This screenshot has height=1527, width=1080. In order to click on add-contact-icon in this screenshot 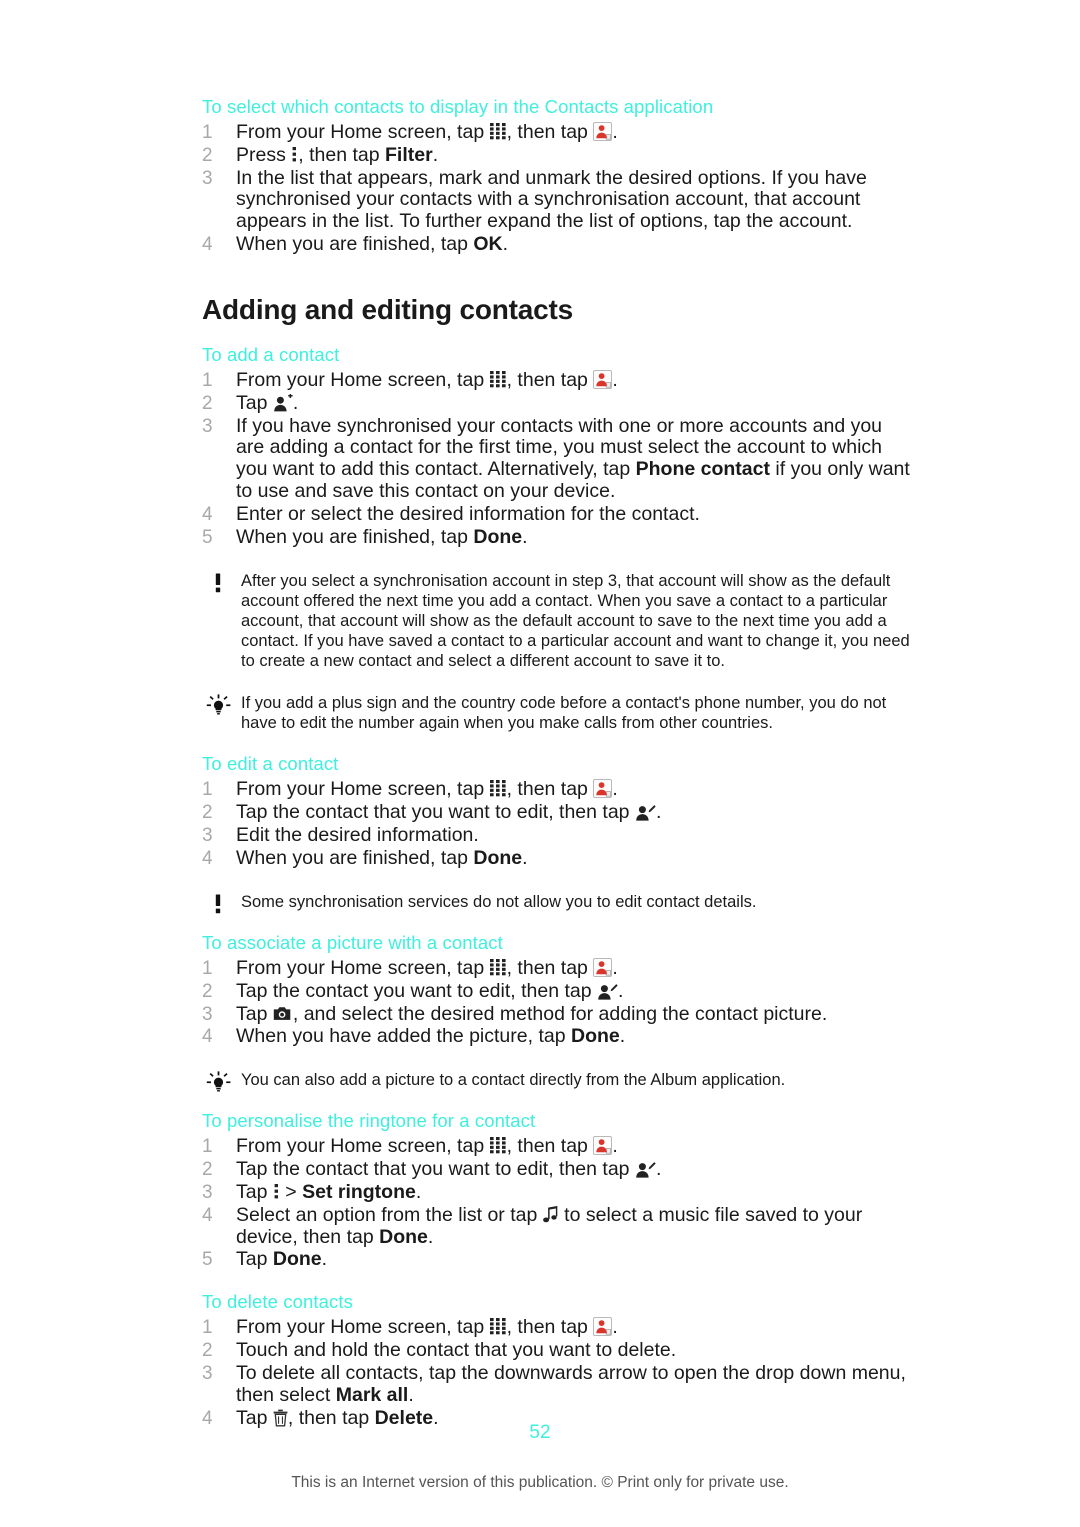, I will do `click(283, 402)`.